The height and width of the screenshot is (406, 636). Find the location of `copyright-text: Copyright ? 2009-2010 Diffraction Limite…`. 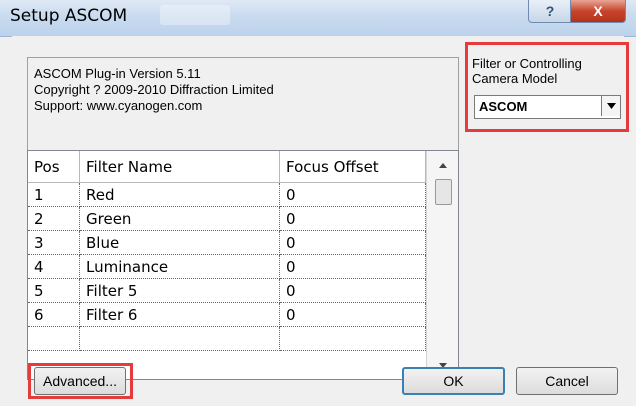

copyright-text: Copyright ? 2009-2010 Diffraction Limite… is located at coordinates (154, 89).